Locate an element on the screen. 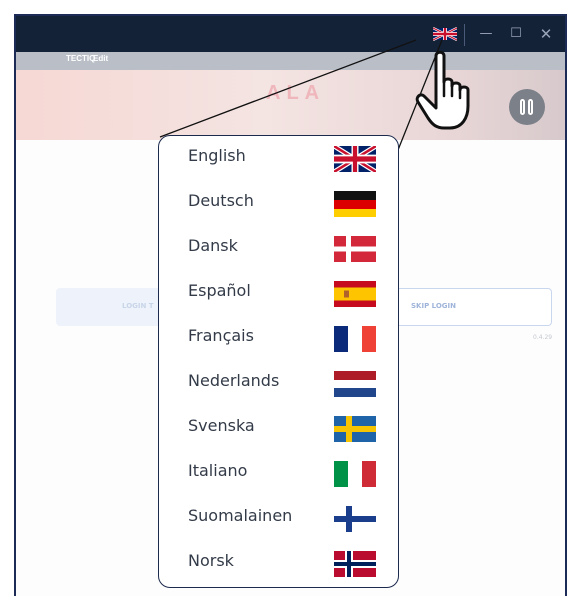  language-label: Nederlands is located at coordinates (234, 380).